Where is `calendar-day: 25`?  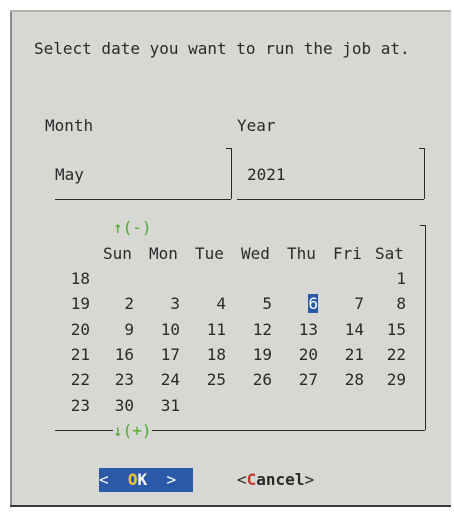 calendar-day: 25 is located at coordinates (214, 380).